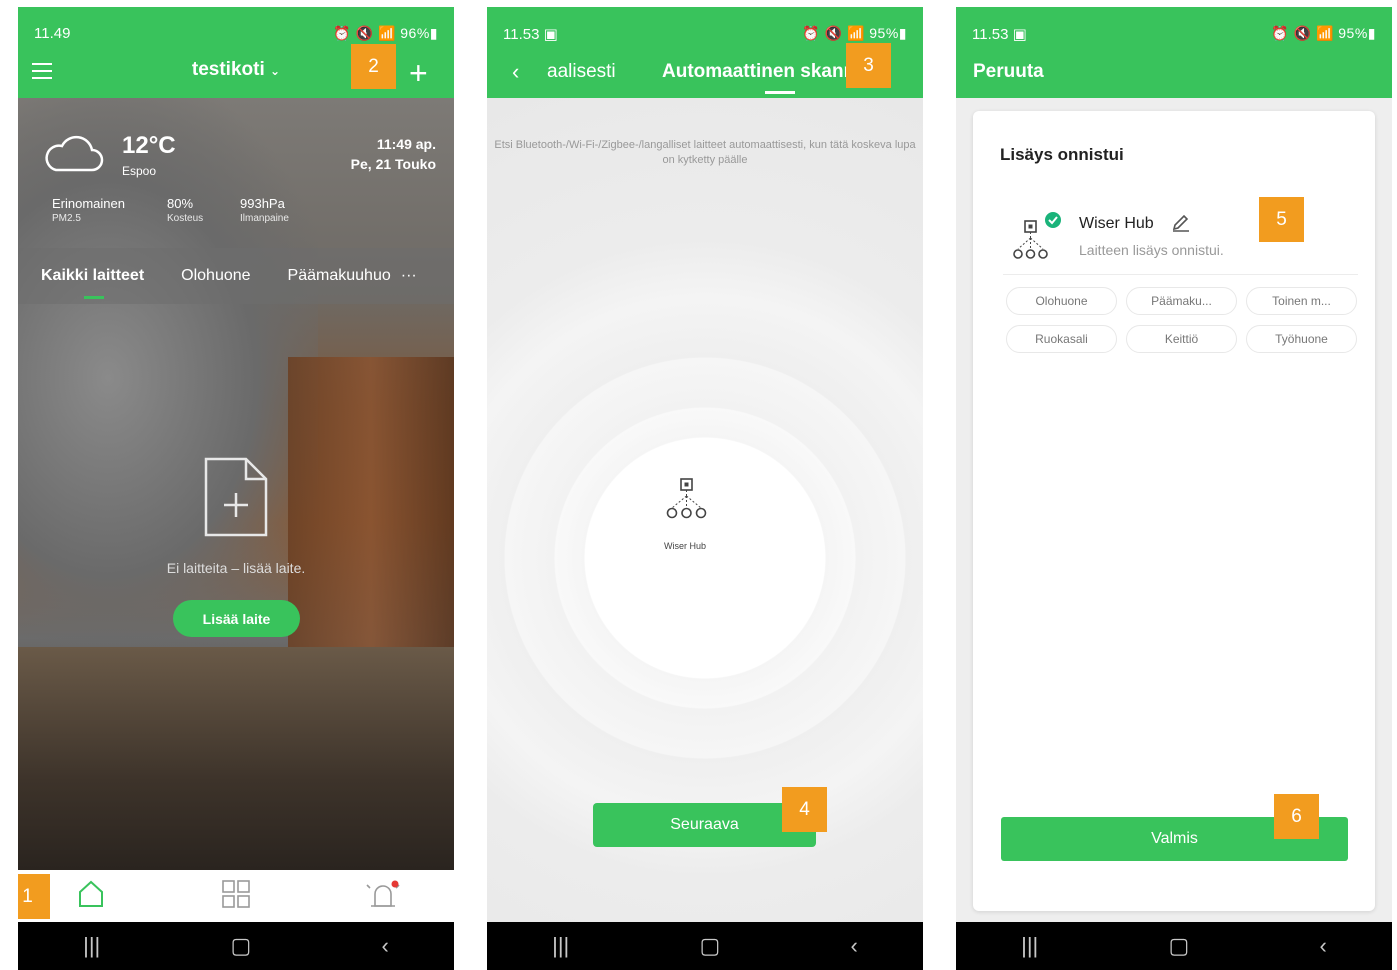 The image size is (1397, 970). What do you see at coordinates (236, 568) in the screenshot?
I see `empty-state-text: Ei laitteita – lisää laite.` at bounding box center [236, 568].